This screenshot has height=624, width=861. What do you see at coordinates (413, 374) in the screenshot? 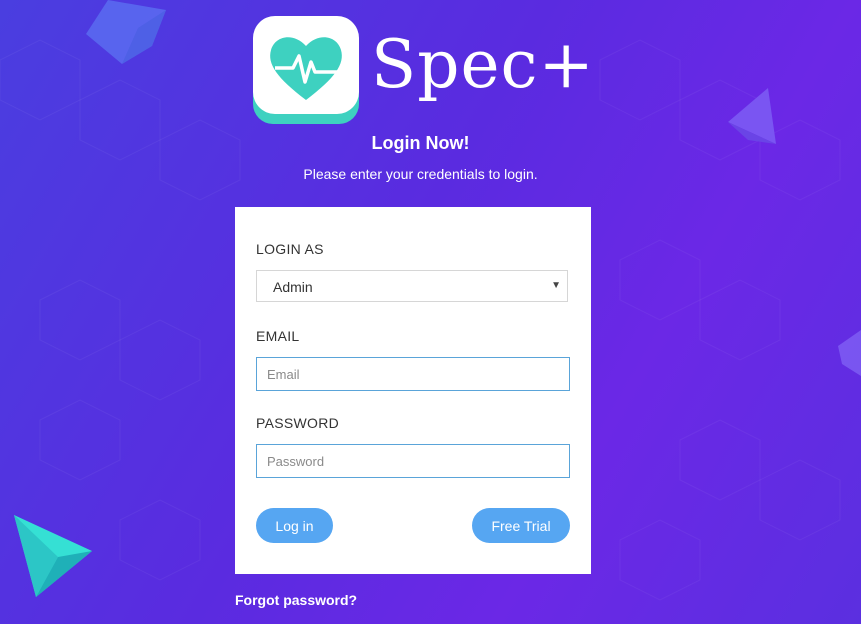
I see `email-field` at bounding box center [413, 374].